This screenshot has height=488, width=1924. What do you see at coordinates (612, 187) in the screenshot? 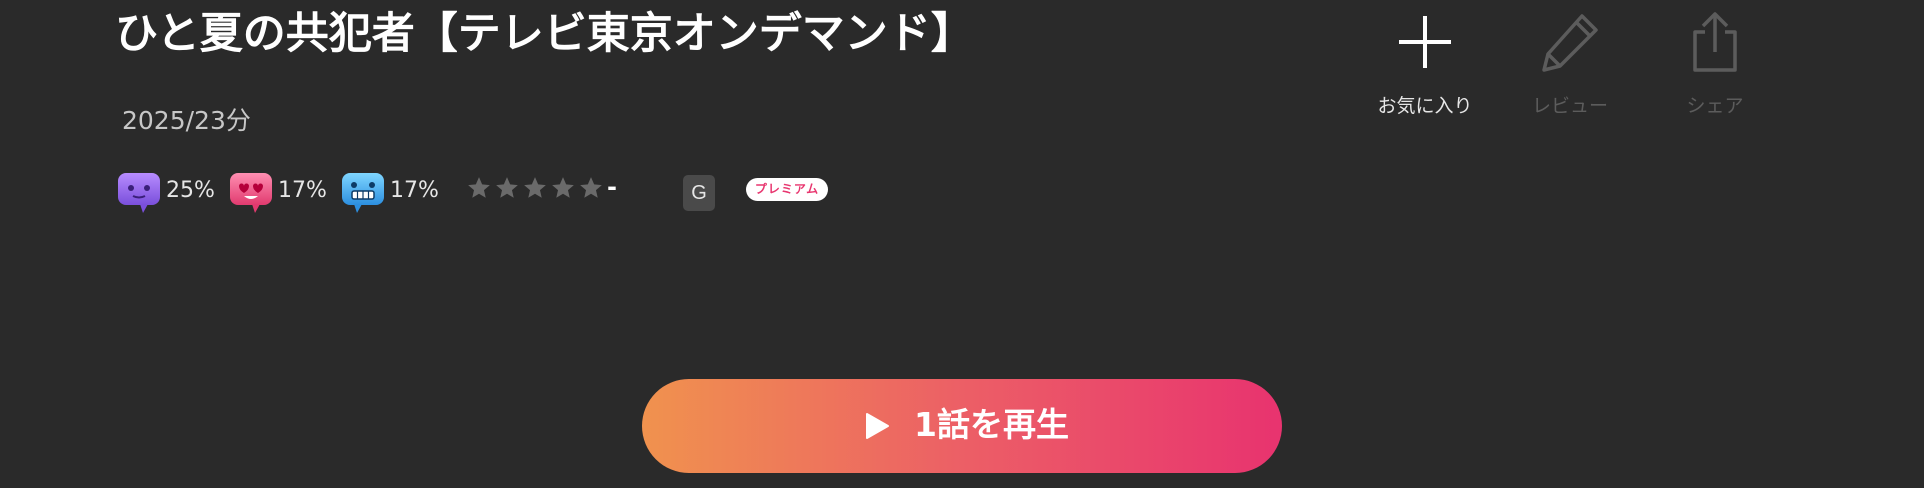
I see `rating-score: -` at bounding box center [612, 187].